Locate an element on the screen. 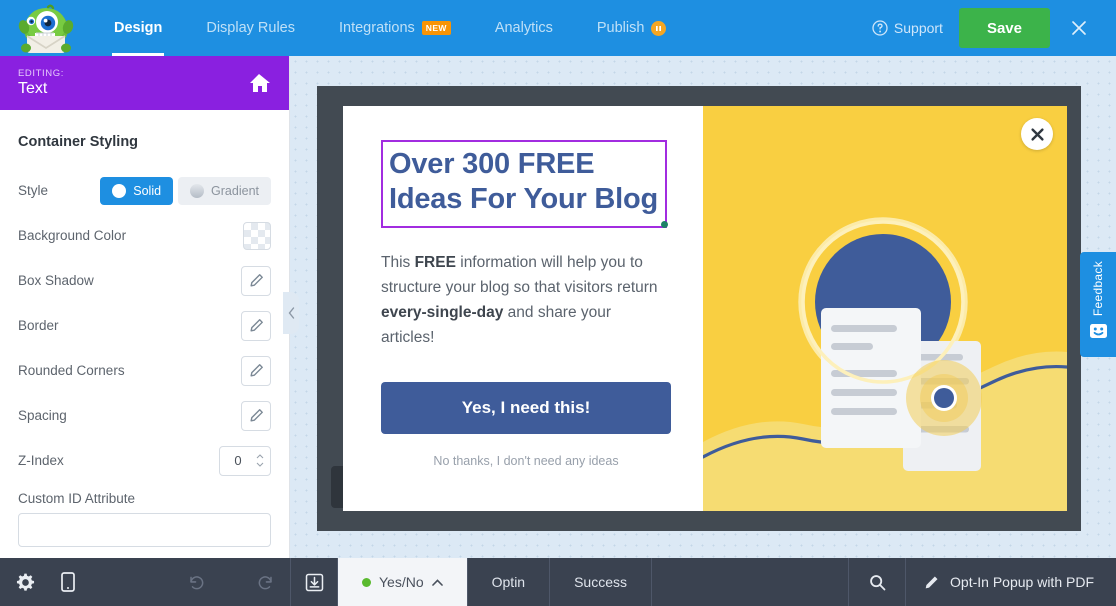 This screenshot has width=1116, height=606. custom-id-group: Custom ID Attribute is located at coordinates (144, 515).